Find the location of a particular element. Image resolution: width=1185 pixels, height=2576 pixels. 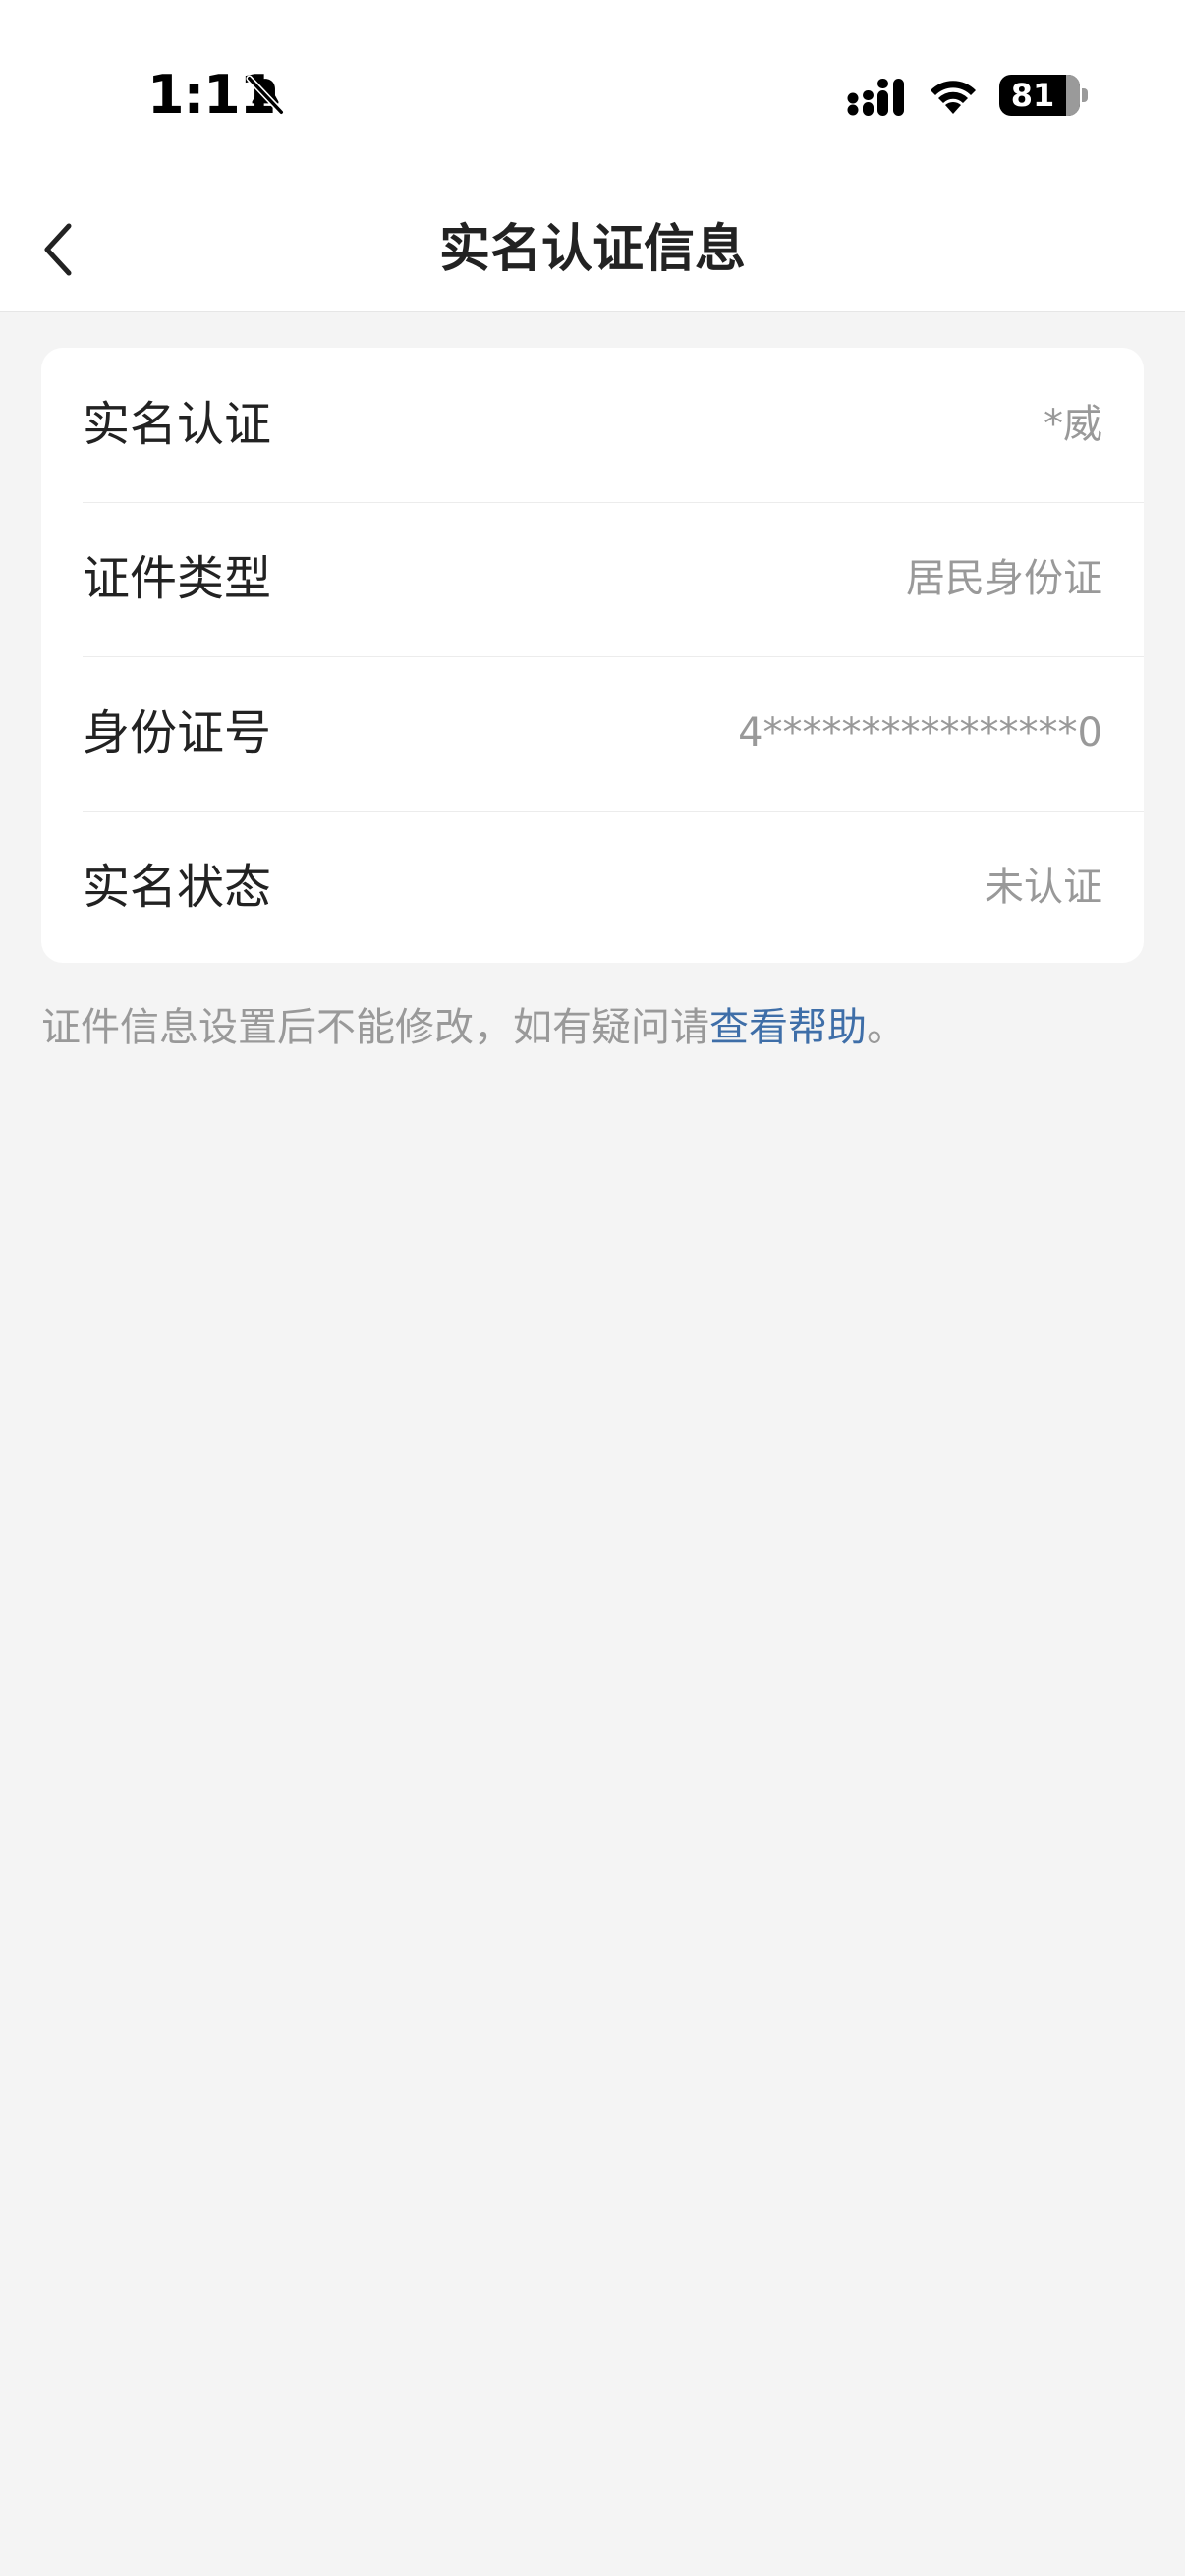

cellular-signal-icon is located at coordinates (876, 97).